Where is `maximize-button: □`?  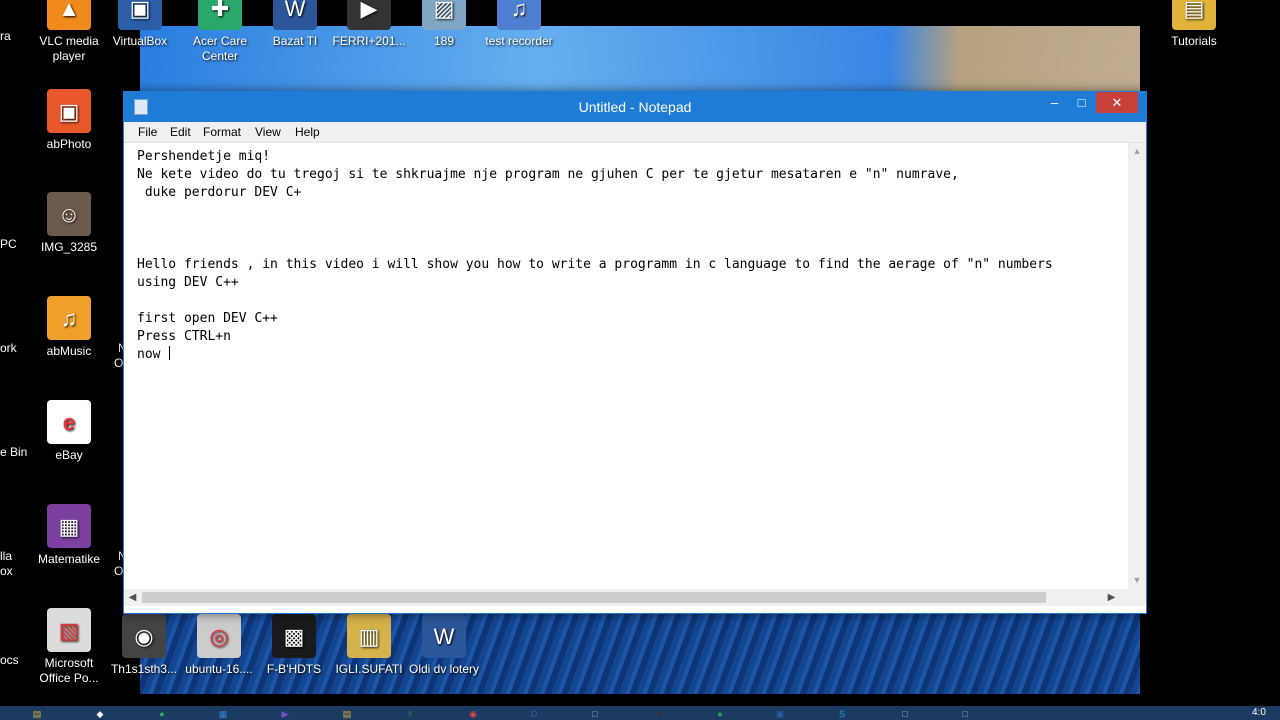
maximize-button: □ is located at coordinates (1081, 102).